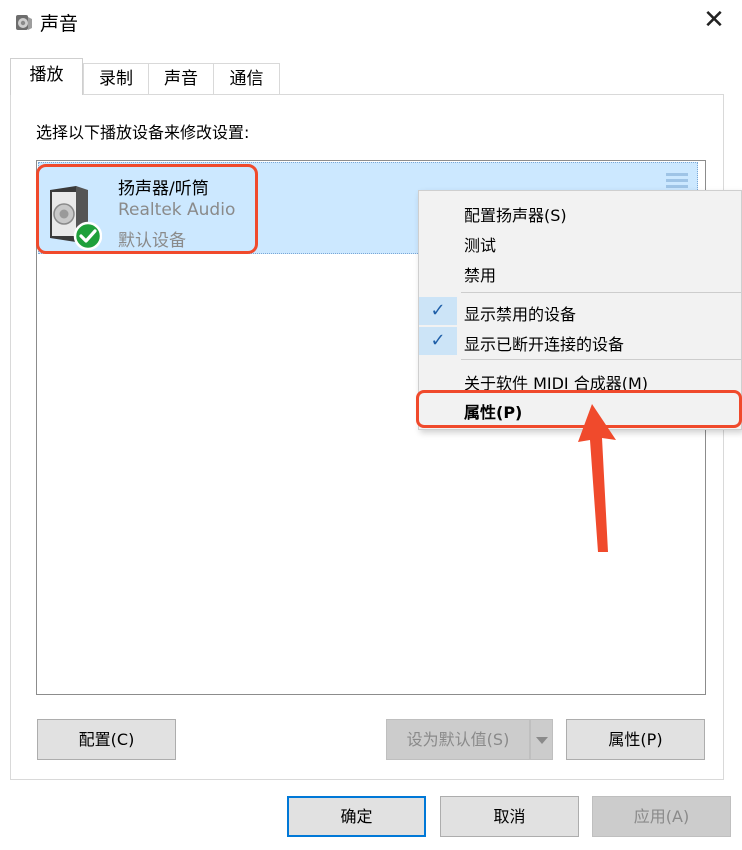 This screenshot has height=850, width=742. I want to click on set-default-dropdown, so click(541, 739).